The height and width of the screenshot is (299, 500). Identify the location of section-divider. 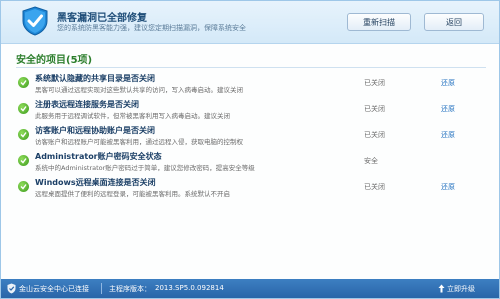
(251, 67).